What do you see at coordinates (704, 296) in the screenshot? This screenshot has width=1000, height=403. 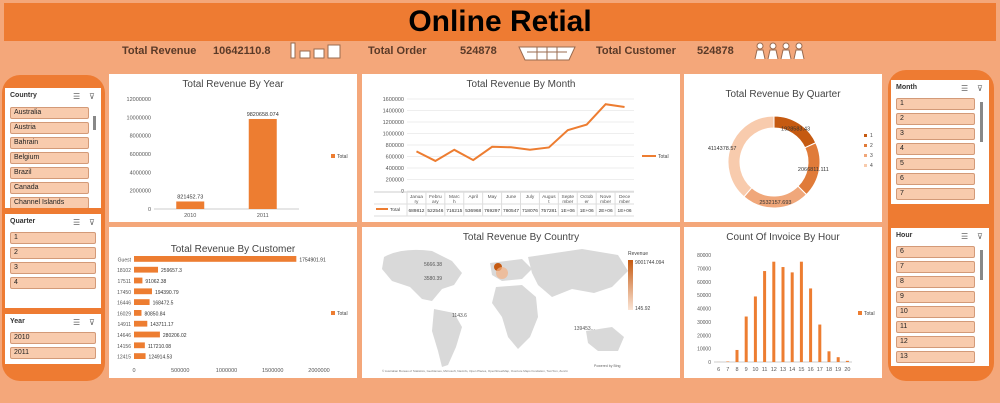 I see `y-tick-label: 50000` at bounding box center [704, 296].